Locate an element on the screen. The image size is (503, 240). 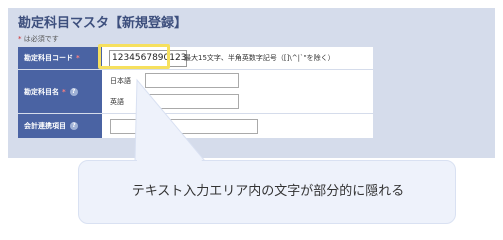
callout-text: テキスト入力エリア内の文字が部分的に隠れる is located at coordinates (268, 191).